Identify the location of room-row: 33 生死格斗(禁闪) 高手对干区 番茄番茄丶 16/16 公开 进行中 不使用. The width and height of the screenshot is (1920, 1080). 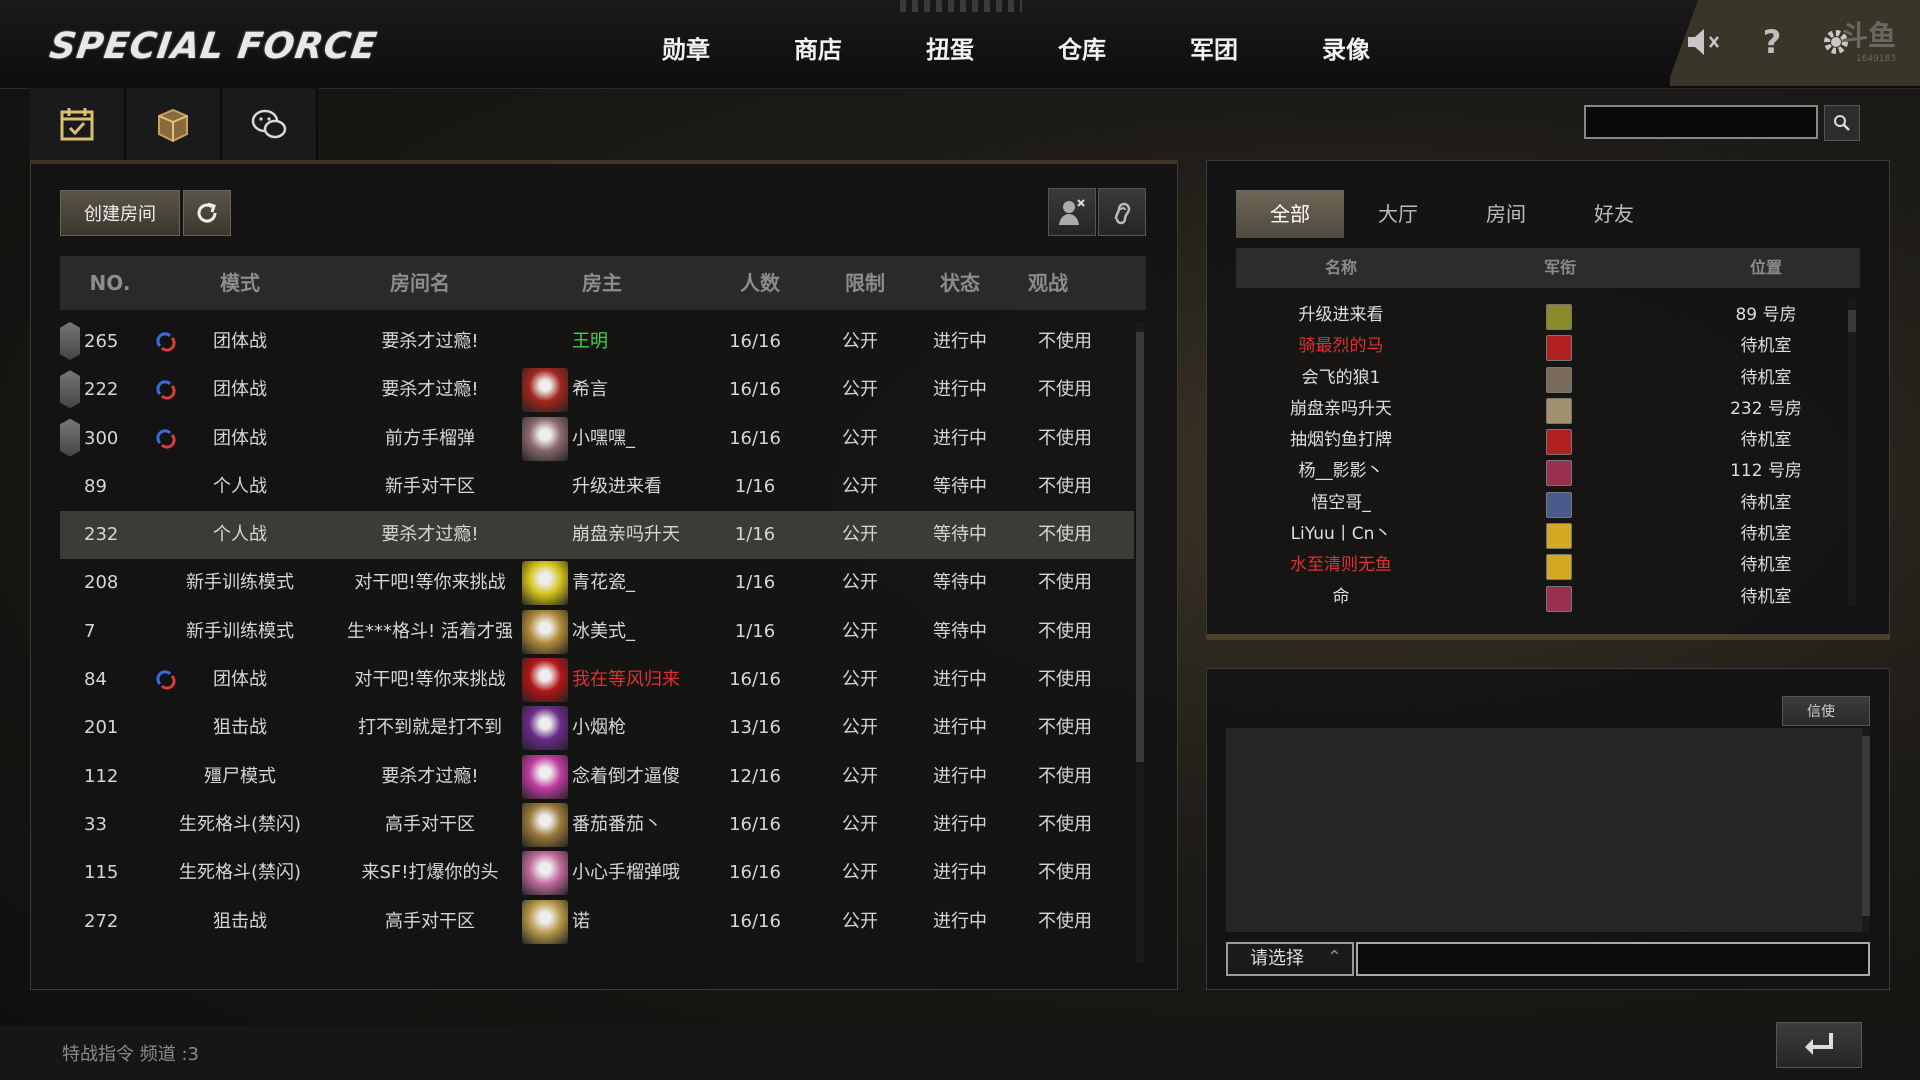
(597, 825).